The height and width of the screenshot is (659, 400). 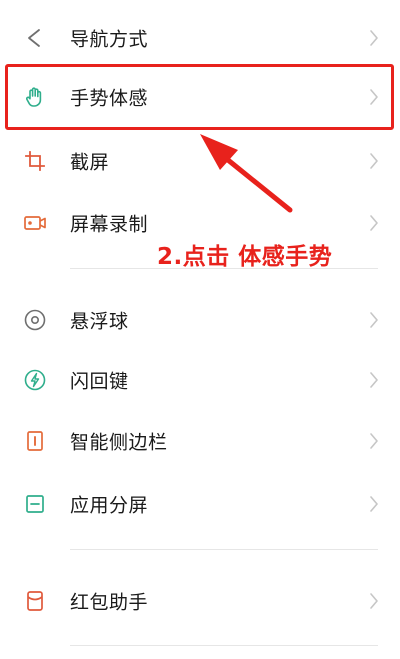 What do you see at coordinates (35, 223) in the screenshot?
I see `screen-record-icon` at bounding box center [35, 223].